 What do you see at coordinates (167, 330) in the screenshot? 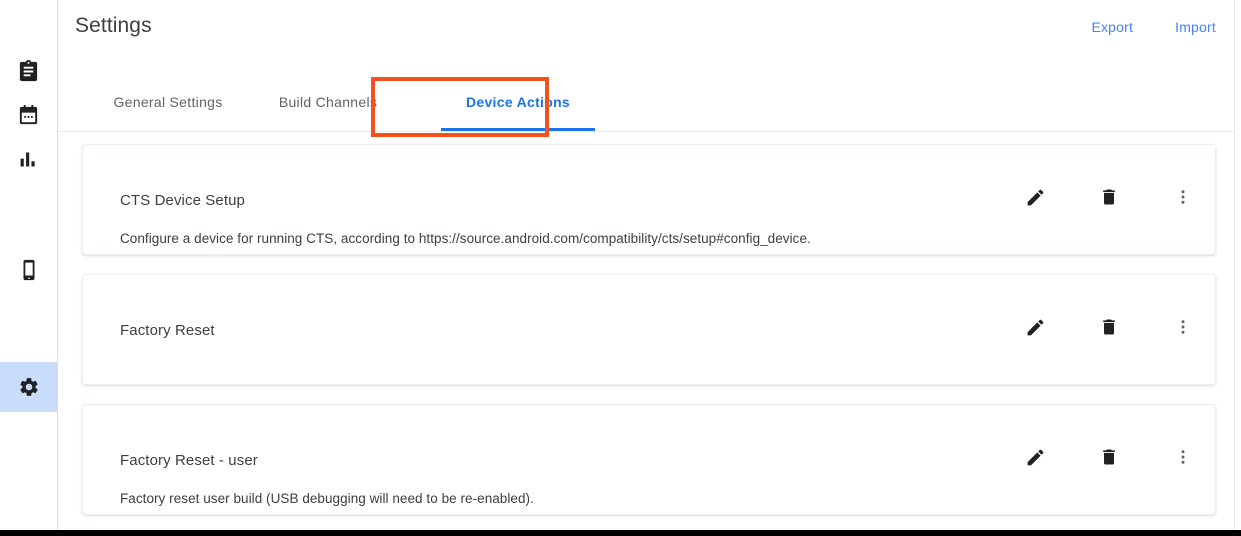
I see `device-action-name: Factory Reset` at bounding box center [167, 330].